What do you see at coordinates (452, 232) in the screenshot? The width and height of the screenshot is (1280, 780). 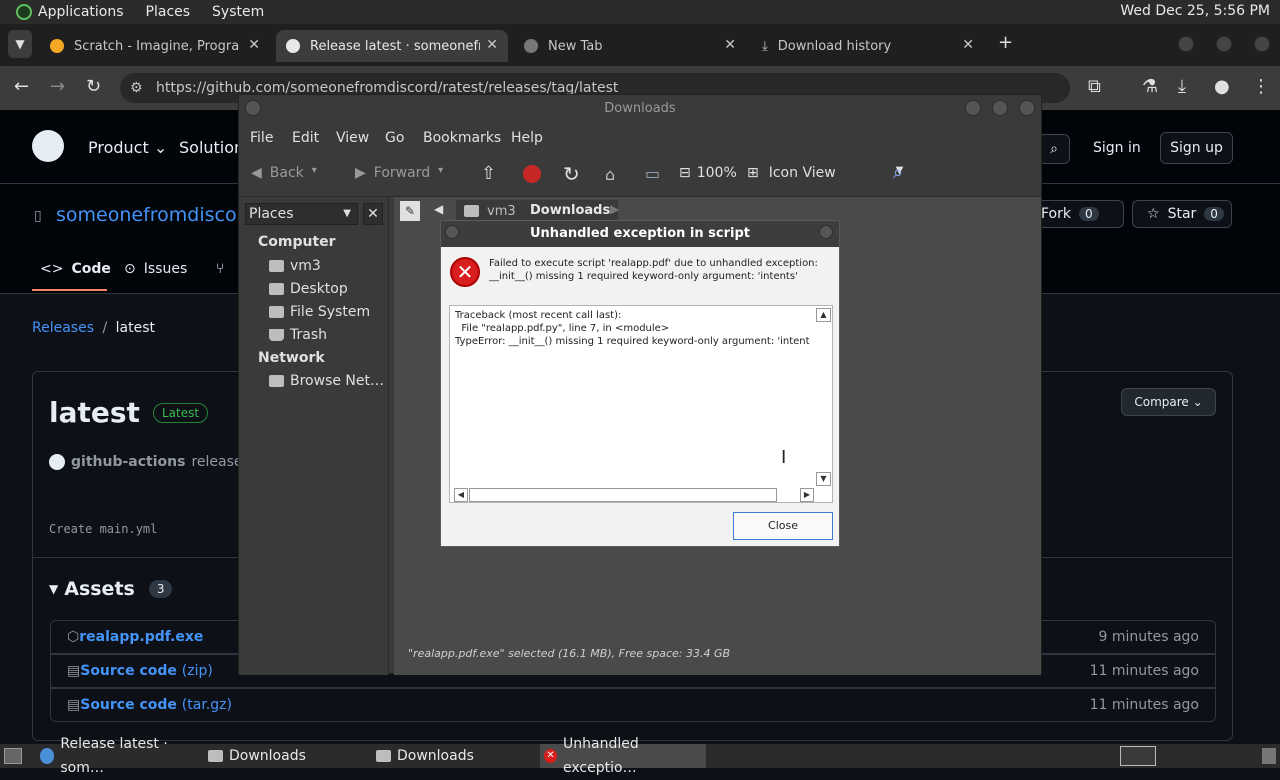 I see `dialog-menu-button` at bounding box center [452, 232].